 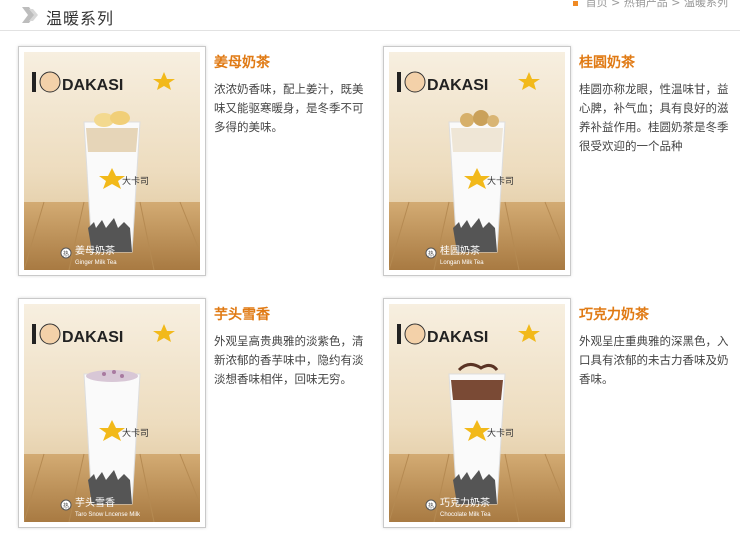 I want to click on product-image-frame: DAKASI 大卡司 热 巧克力奶茶 Chocolate Milk Tea, so click(x=477, y=413).